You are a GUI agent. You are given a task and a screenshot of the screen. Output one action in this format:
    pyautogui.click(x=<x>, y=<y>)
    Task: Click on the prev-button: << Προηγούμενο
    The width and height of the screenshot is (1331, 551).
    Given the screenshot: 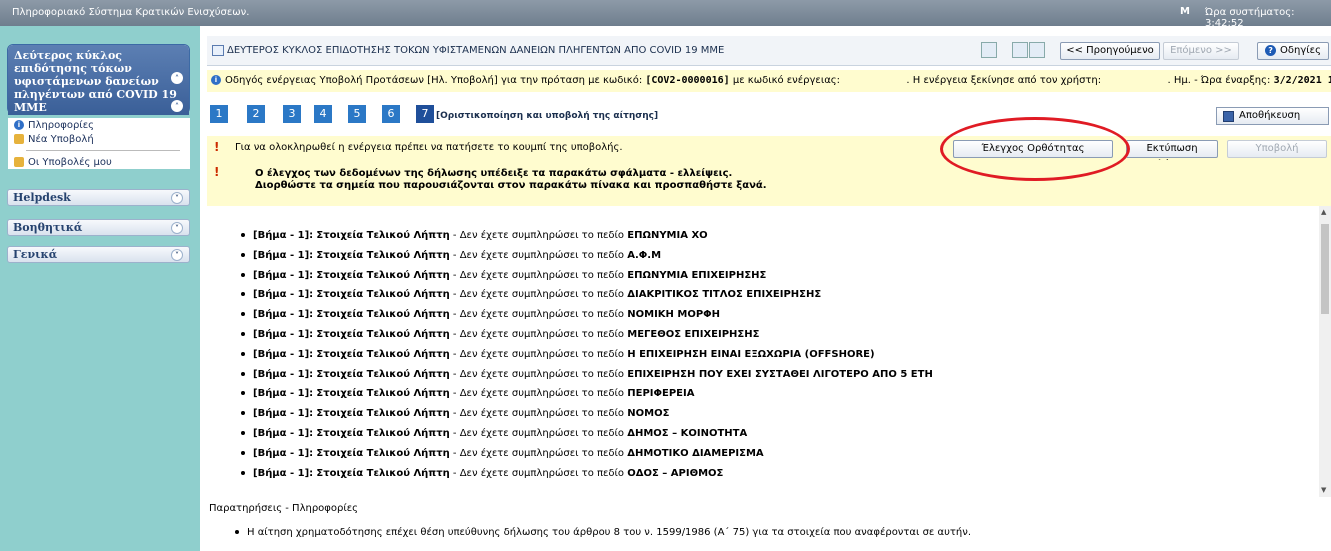 What is the action you would take?
    pyautogui.click(x=1110, y=51)
    